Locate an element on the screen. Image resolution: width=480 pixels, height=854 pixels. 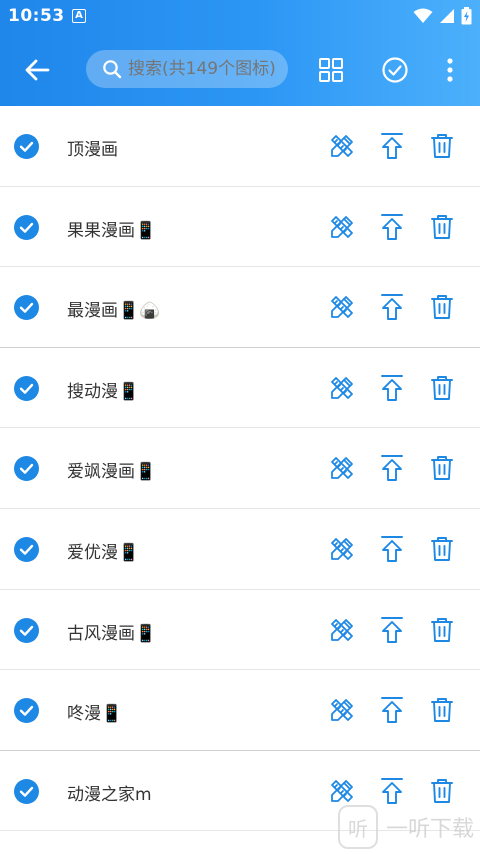
list-item: 古风漫画📱 is located at coordinates (240, 630).